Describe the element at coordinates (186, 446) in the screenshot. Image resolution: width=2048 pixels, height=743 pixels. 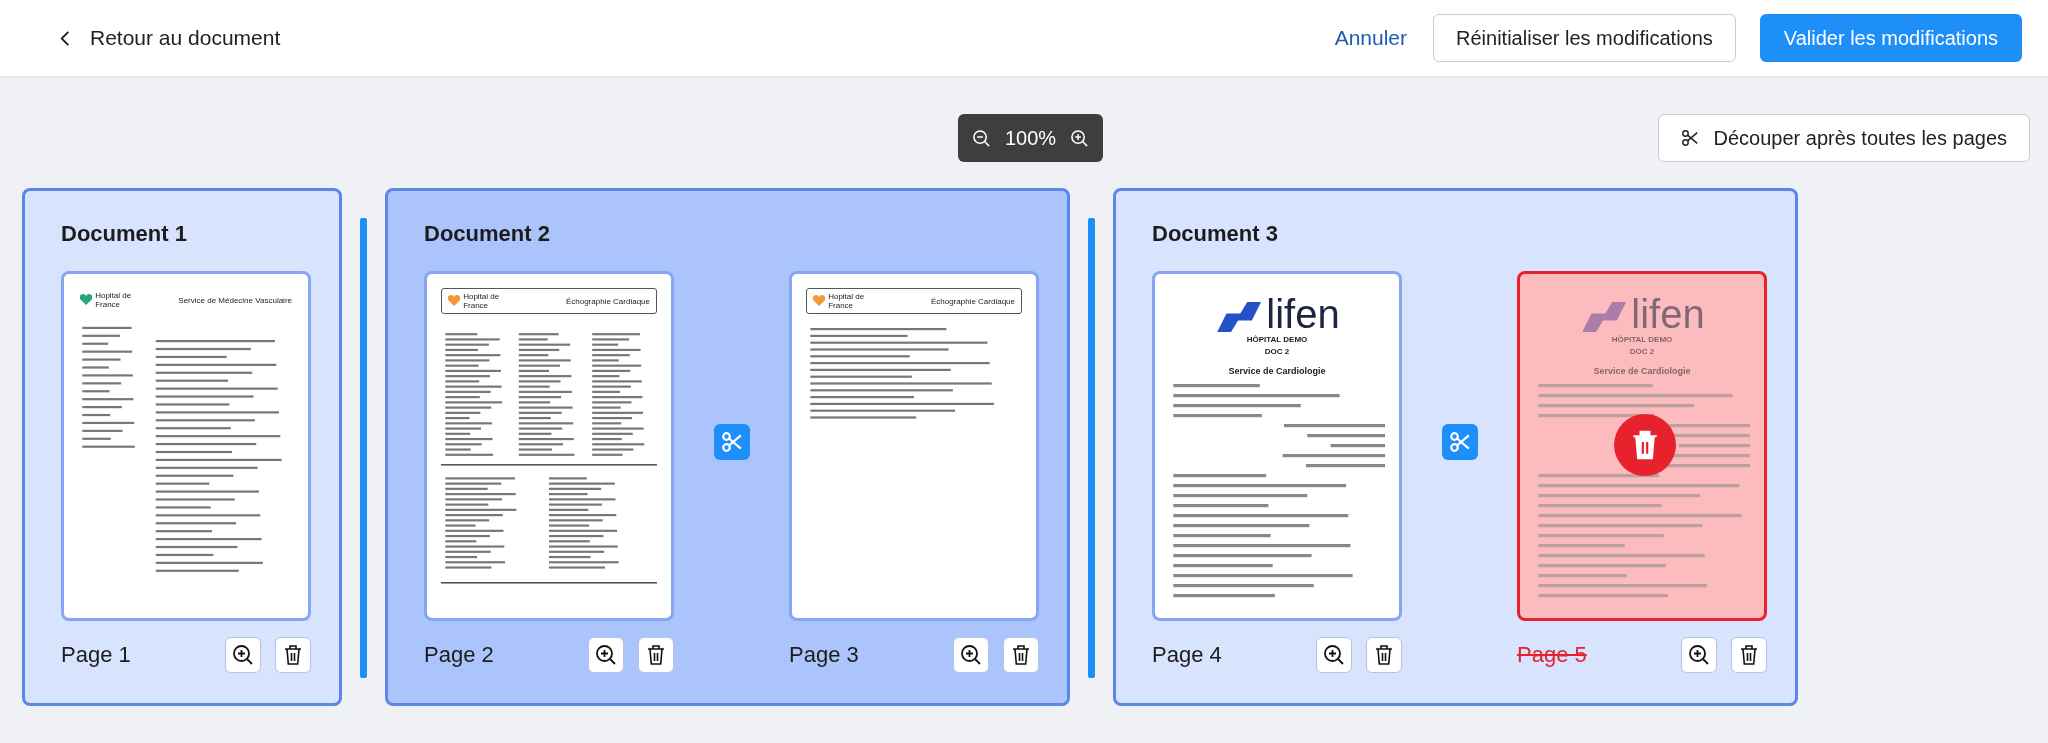
I see `page-thumbnail: Hopital de France Service de Médecine Vasculaire` at that location.